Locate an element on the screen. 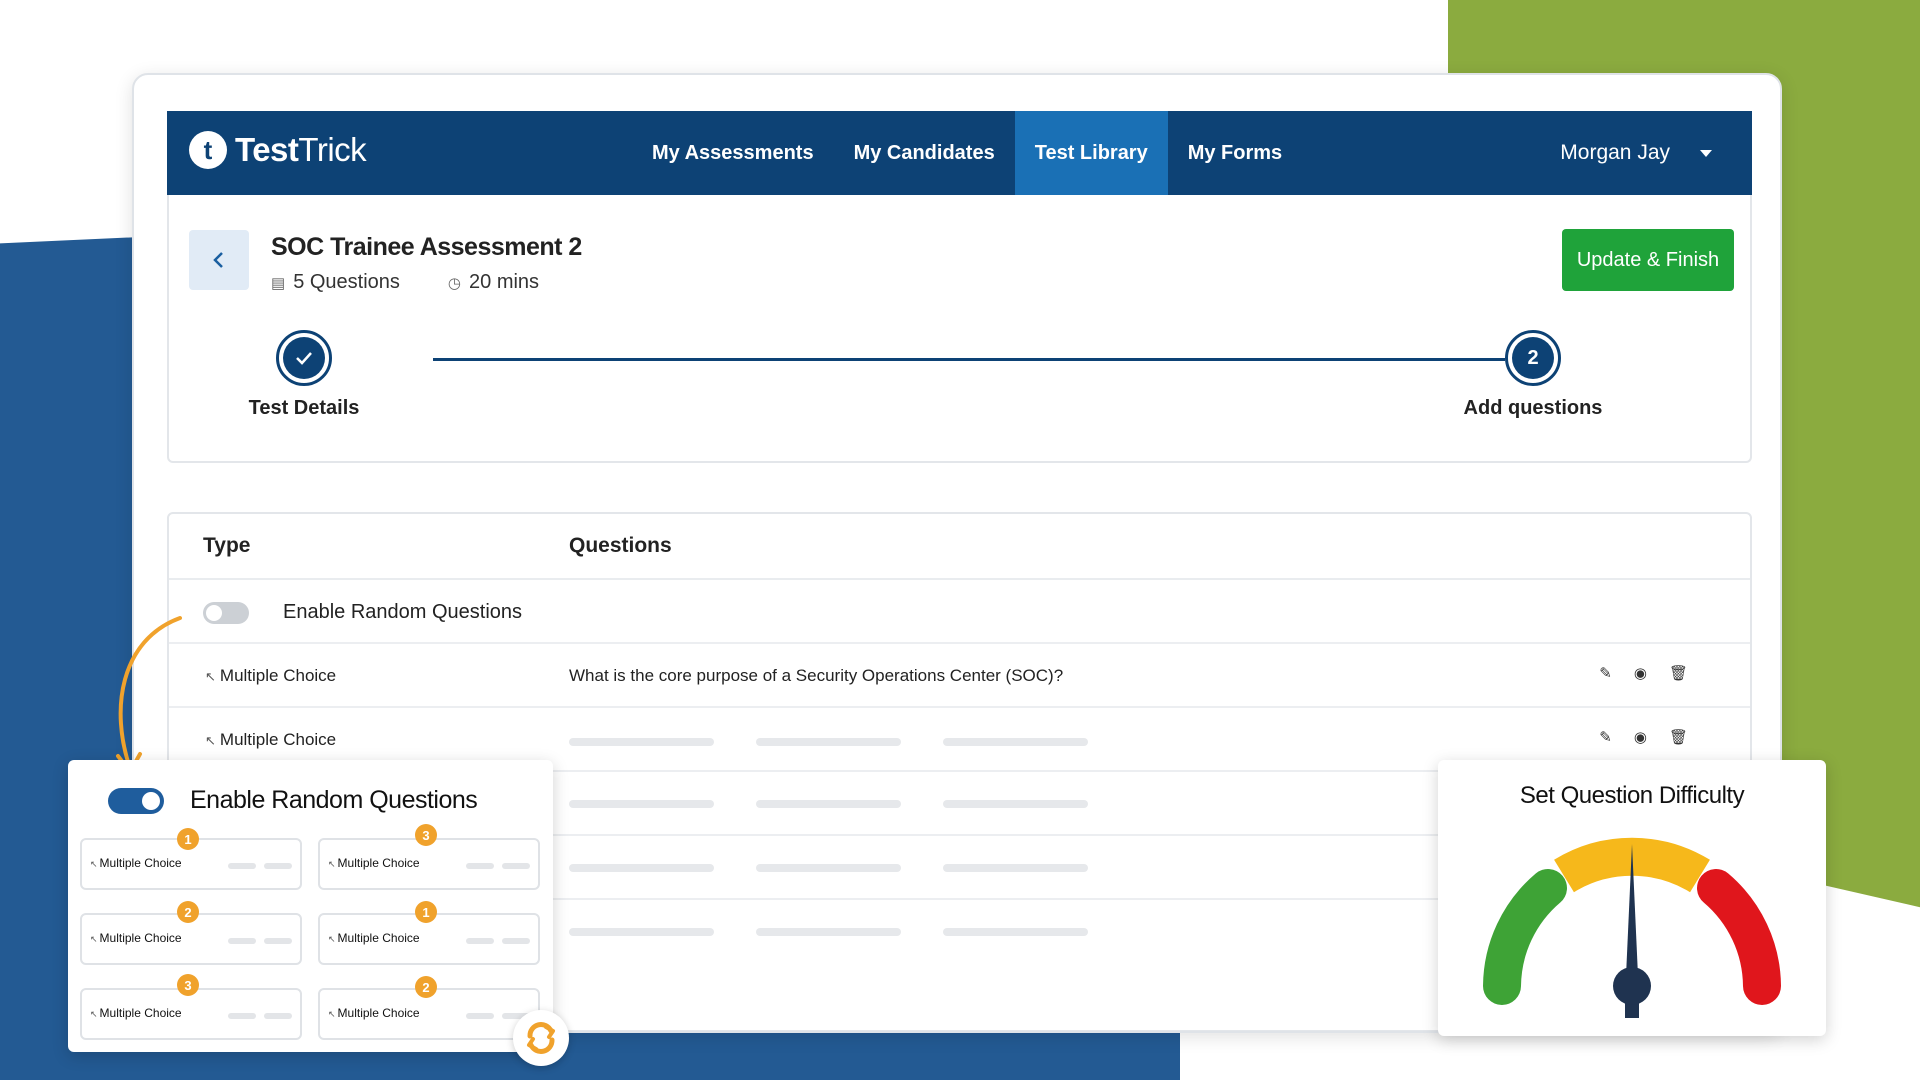  clock-icon: ◷ is located at coordinates (454, 283).